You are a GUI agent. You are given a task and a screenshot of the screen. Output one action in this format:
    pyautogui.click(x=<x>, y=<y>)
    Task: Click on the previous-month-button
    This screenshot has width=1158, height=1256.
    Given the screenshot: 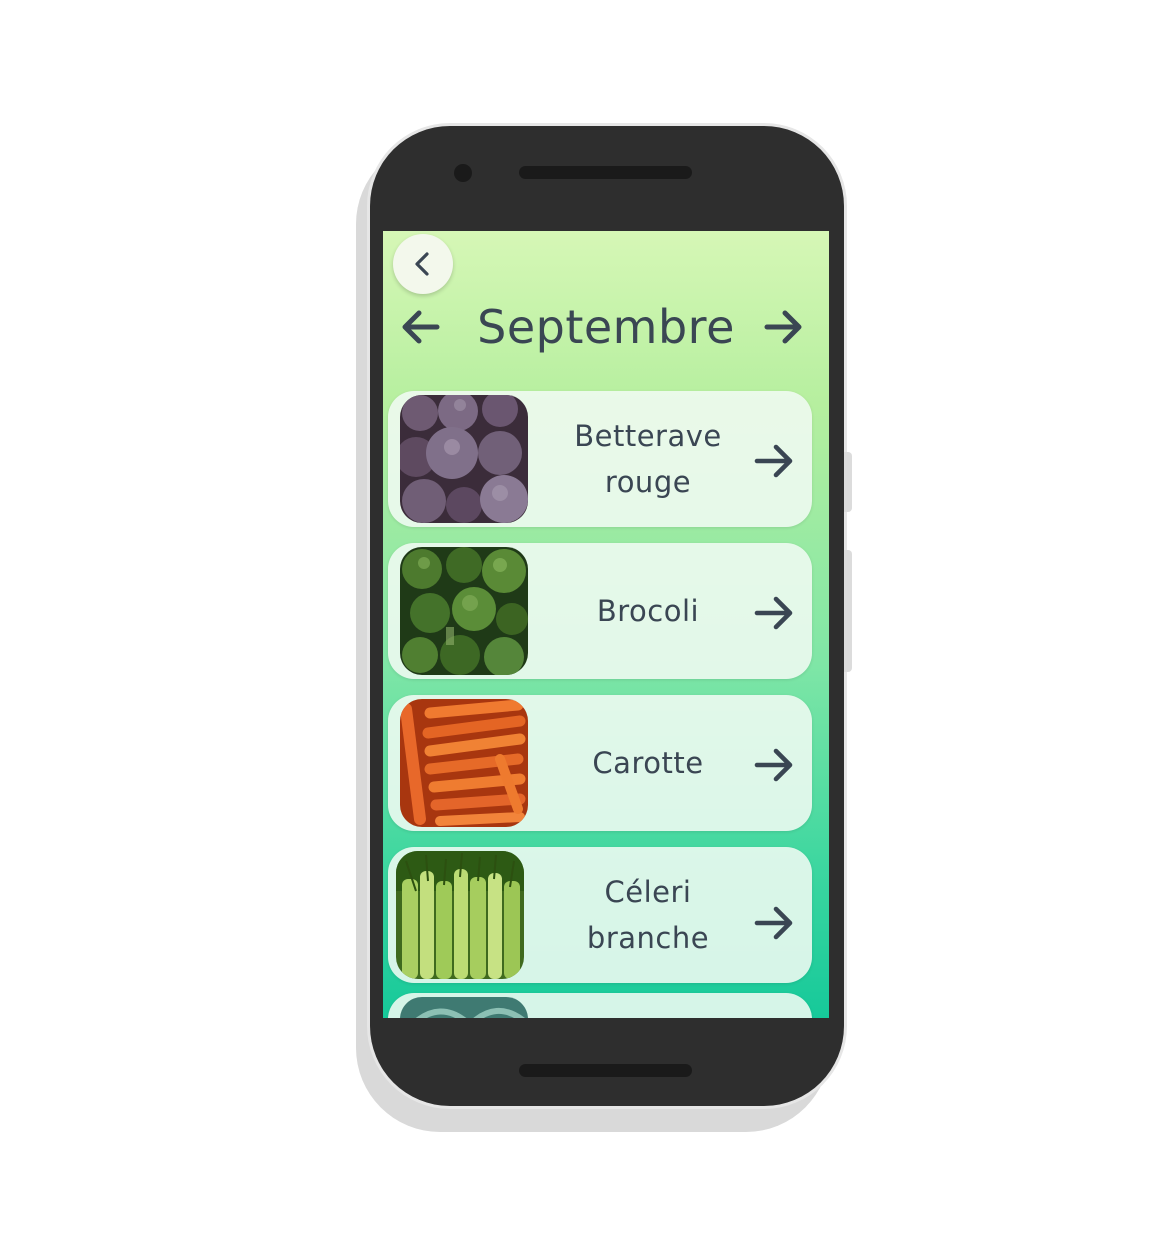 What is the action you would take?
    pyautogui.click(x=421, y=327)
    